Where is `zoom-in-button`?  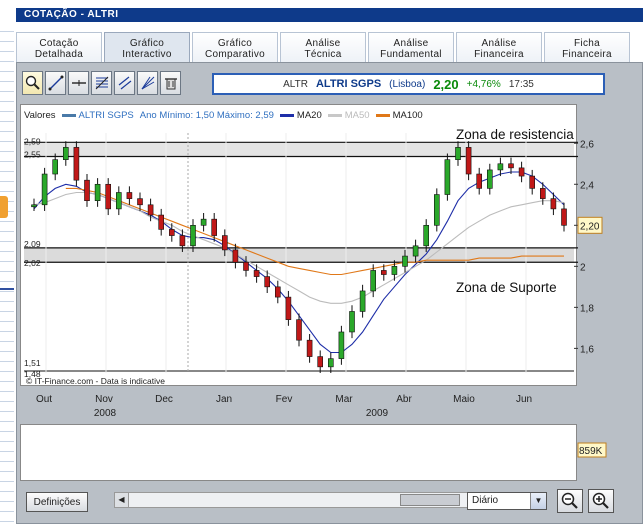 zoom-in-button is located at coordinates (601, 501).